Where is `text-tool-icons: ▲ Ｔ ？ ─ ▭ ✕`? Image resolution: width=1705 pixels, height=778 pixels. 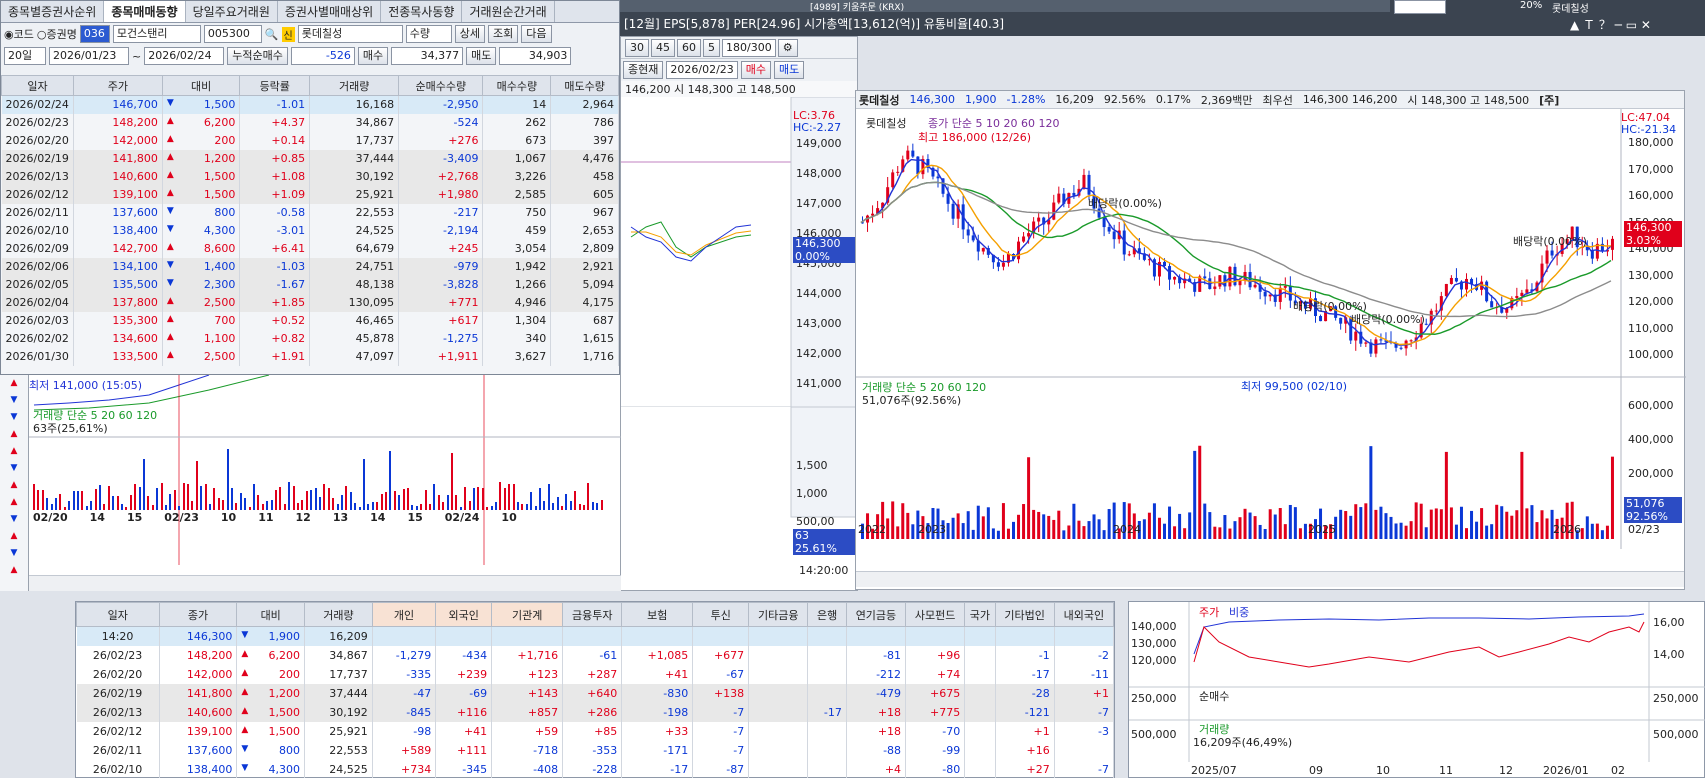 text-tool-icons: ▲ Ｔ ？ ─ ▭ ✕ is located at coordinates (1610, 24).